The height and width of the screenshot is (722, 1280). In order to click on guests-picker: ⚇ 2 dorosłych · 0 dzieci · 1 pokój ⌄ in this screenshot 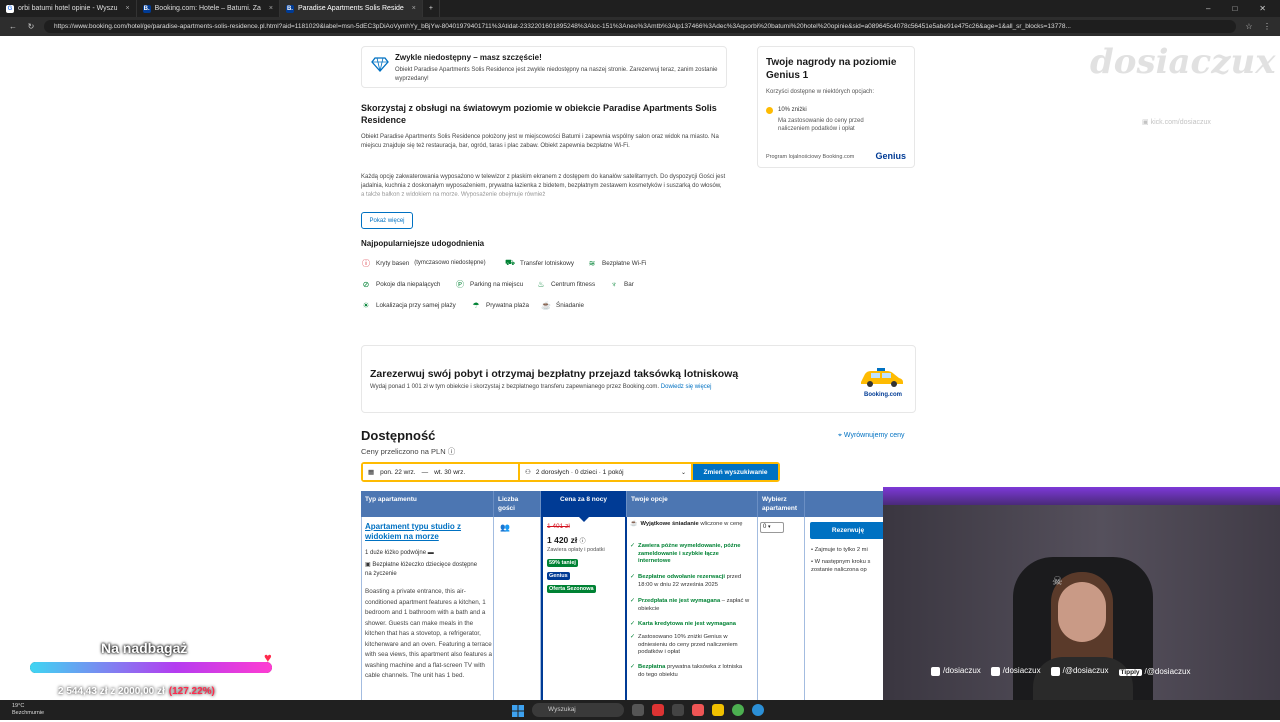, I will do `click(605, 472)`.